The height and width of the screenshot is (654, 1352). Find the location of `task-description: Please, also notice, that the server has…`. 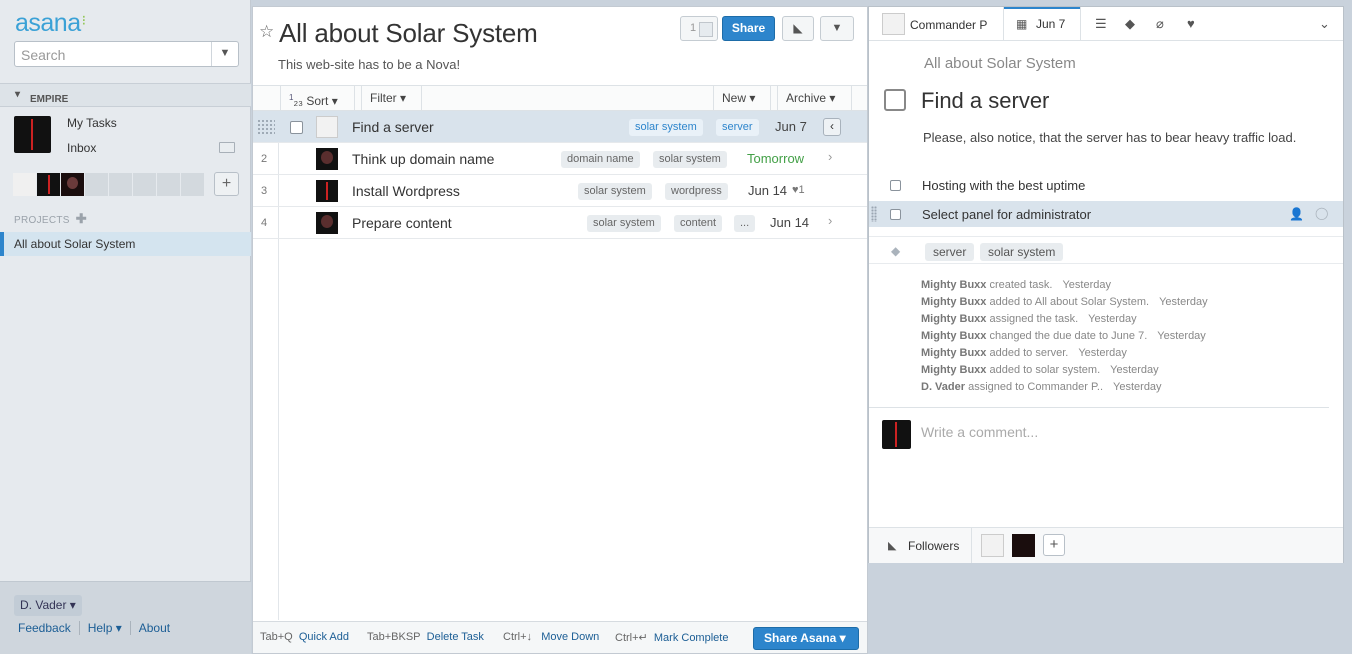

task-description: Please, also notice, that the server has… is located at coordinates (1109, 137).